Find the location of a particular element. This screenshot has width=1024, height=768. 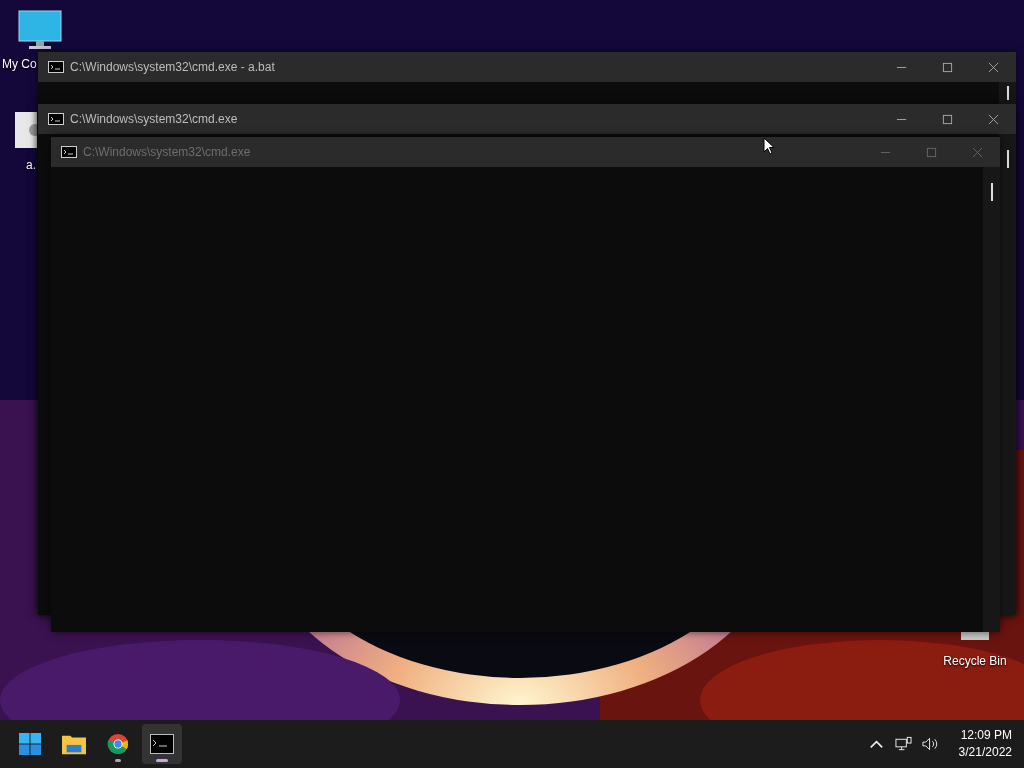

icon-label: My Co is located at coordinates (19, 64).